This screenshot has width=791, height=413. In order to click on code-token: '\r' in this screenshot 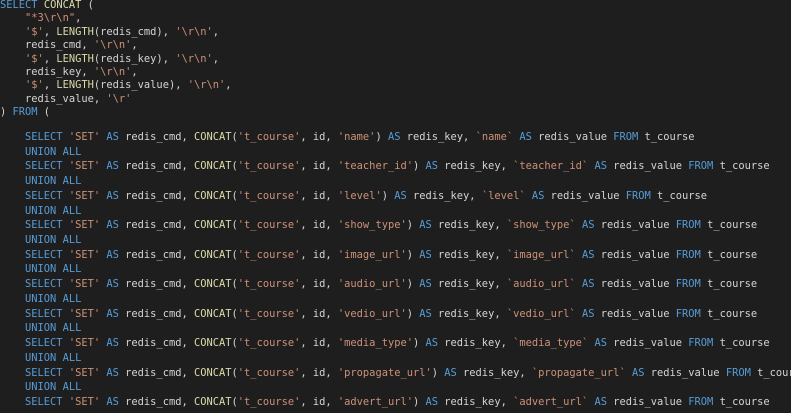, I will do `click(119, 98)`.